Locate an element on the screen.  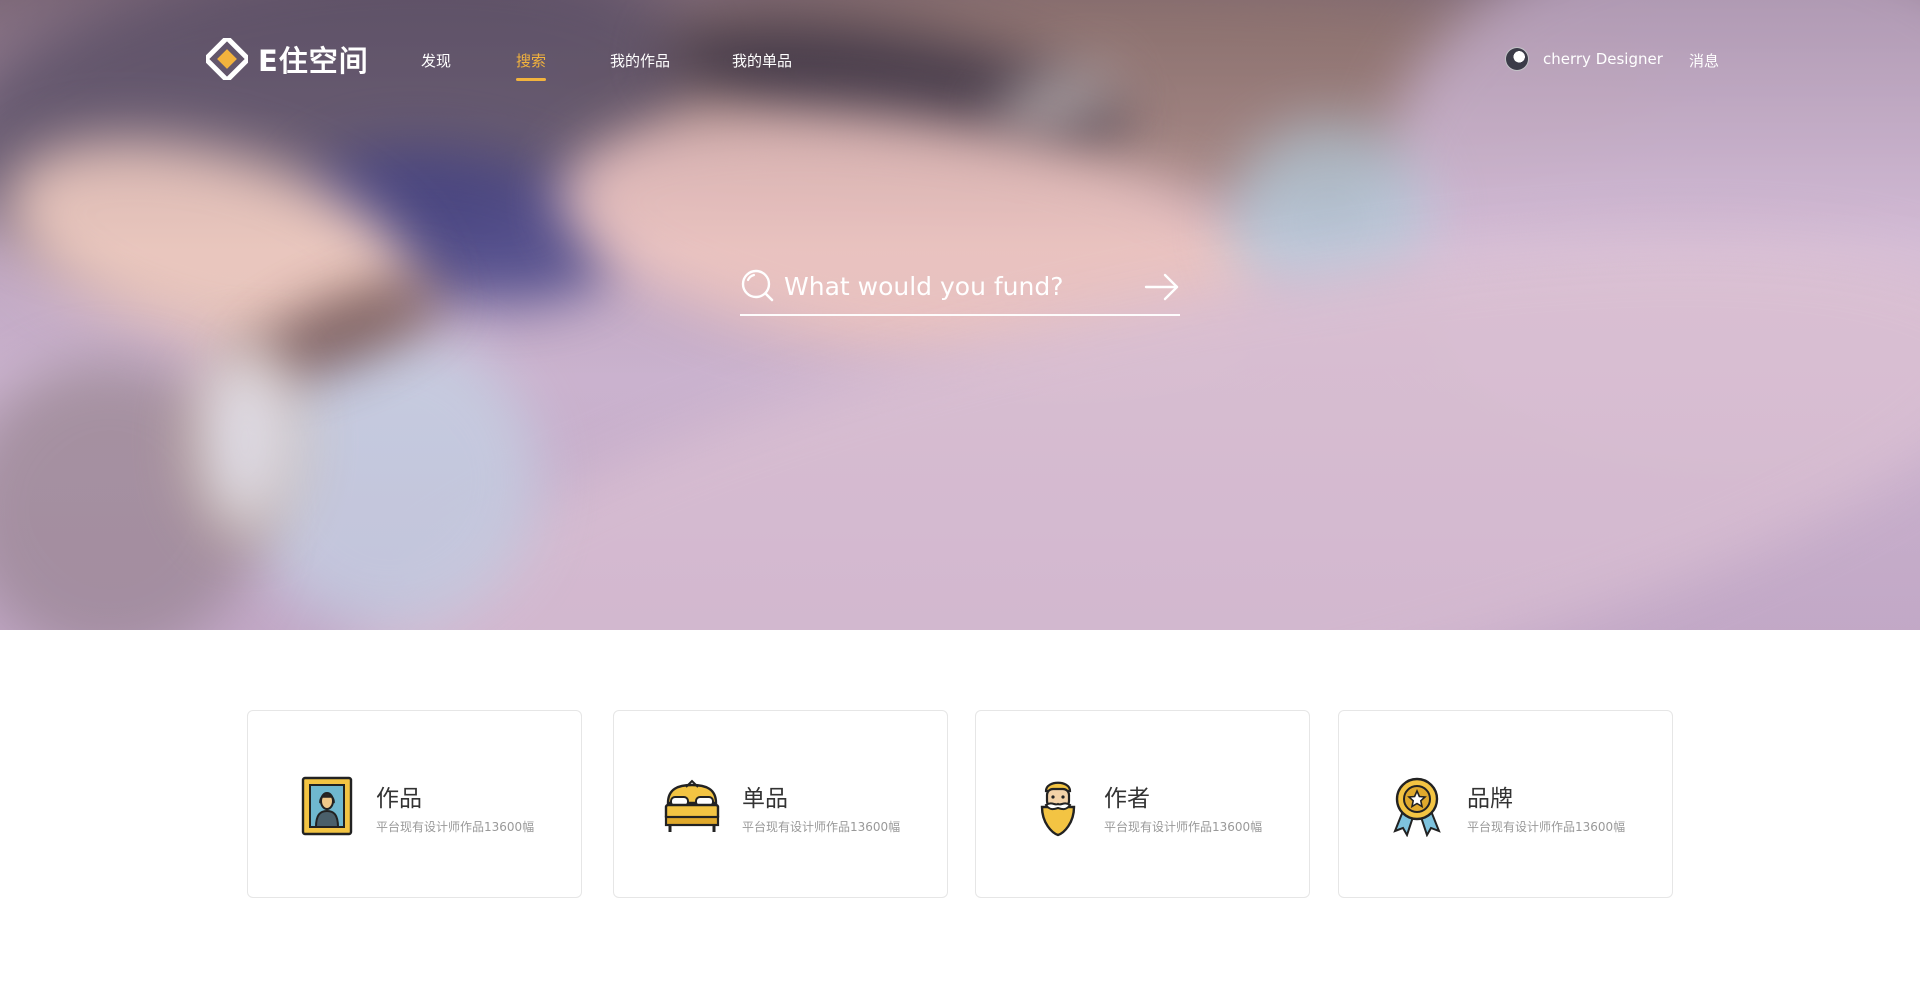
framed-portrait-icon is located at coordinates (327, 806).